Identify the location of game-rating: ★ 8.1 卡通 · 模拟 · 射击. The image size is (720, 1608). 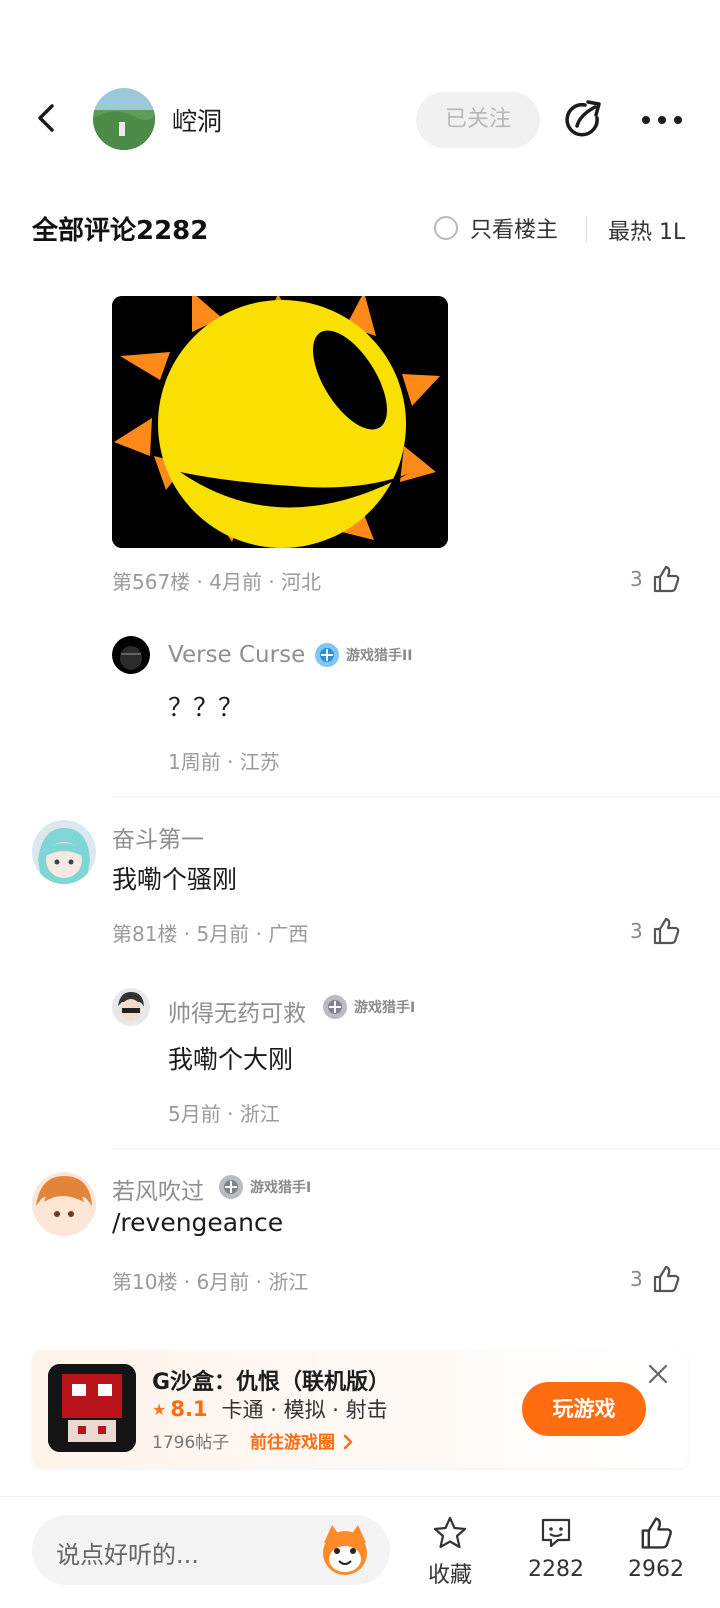
(270, 1409).